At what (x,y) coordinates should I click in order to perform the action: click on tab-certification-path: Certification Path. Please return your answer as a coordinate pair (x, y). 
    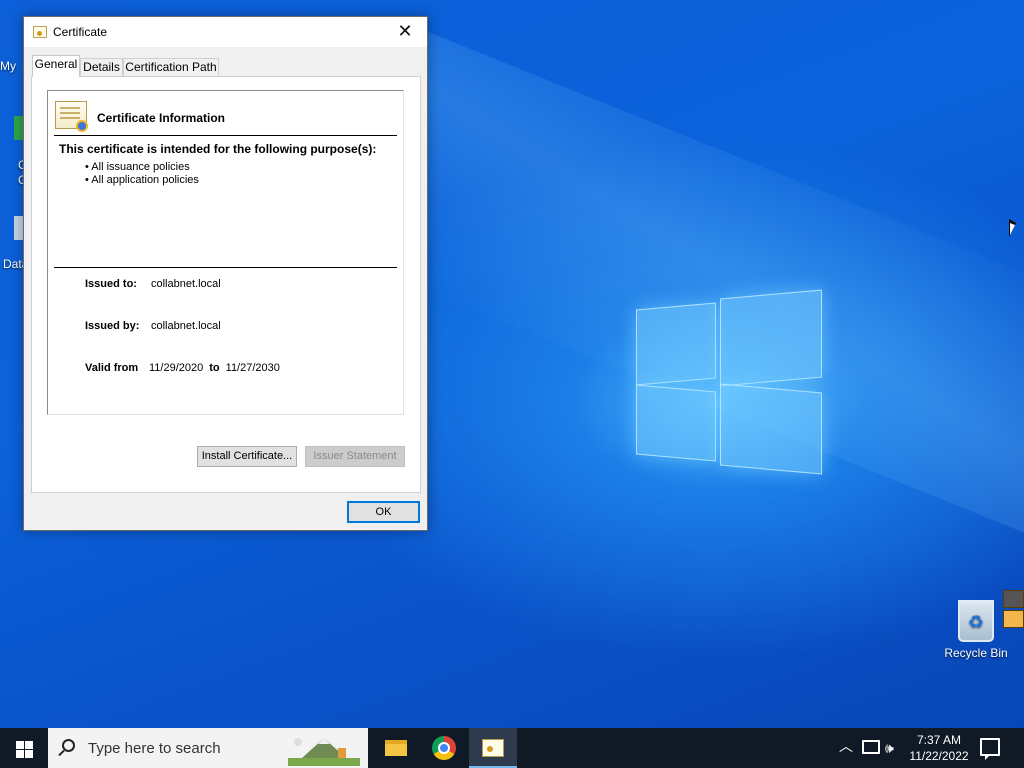
    Looking at the image, I should click on (171, 67).